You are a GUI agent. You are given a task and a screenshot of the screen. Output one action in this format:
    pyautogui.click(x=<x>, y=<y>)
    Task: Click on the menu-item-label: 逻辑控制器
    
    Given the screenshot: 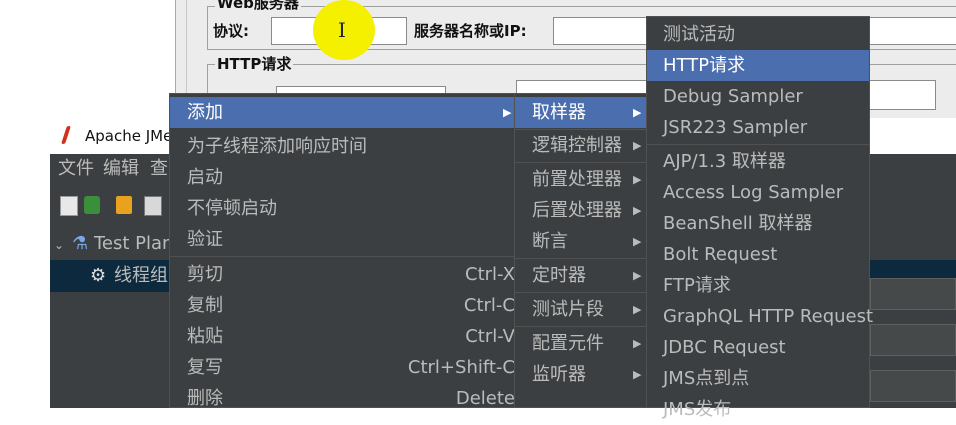 What is the action you would take?
    pyautogui.click(x=577, y=145)
    